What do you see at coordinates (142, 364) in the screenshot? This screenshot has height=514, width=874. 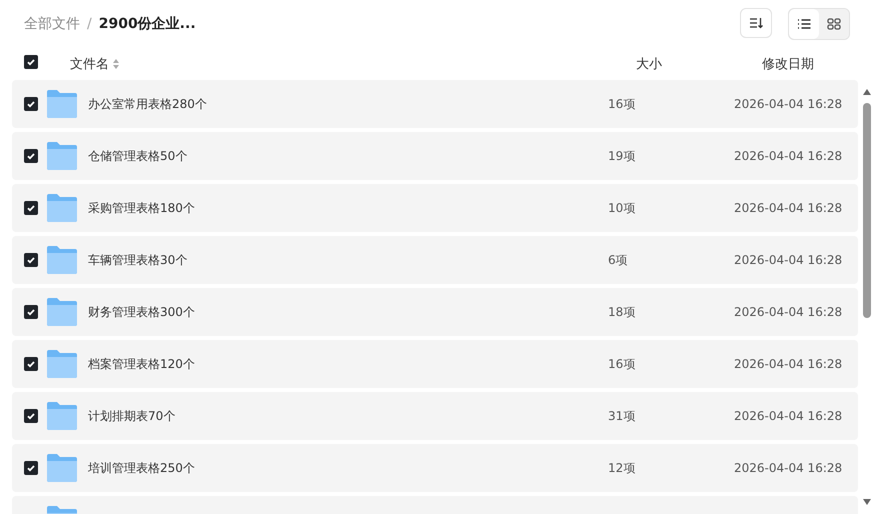 I see `file-name: 档案管理表格120个` at bounding box center [142, 364].